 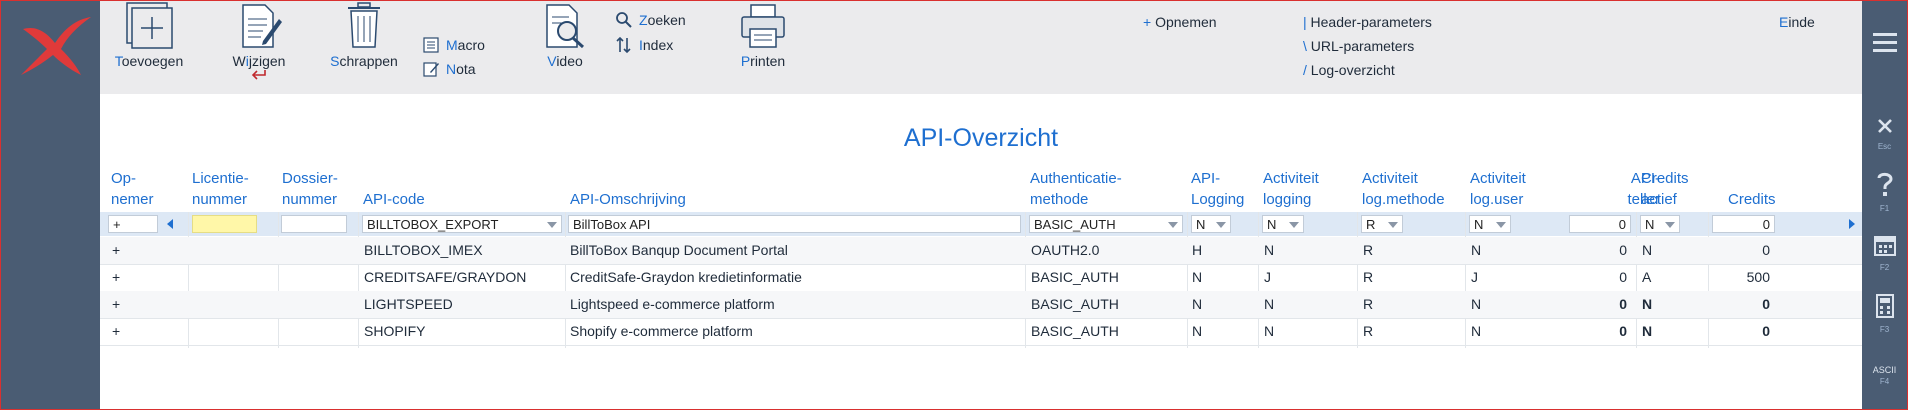 I want to click on col-header-credits-actief-line2: actief, so click(x=1659, y=199).